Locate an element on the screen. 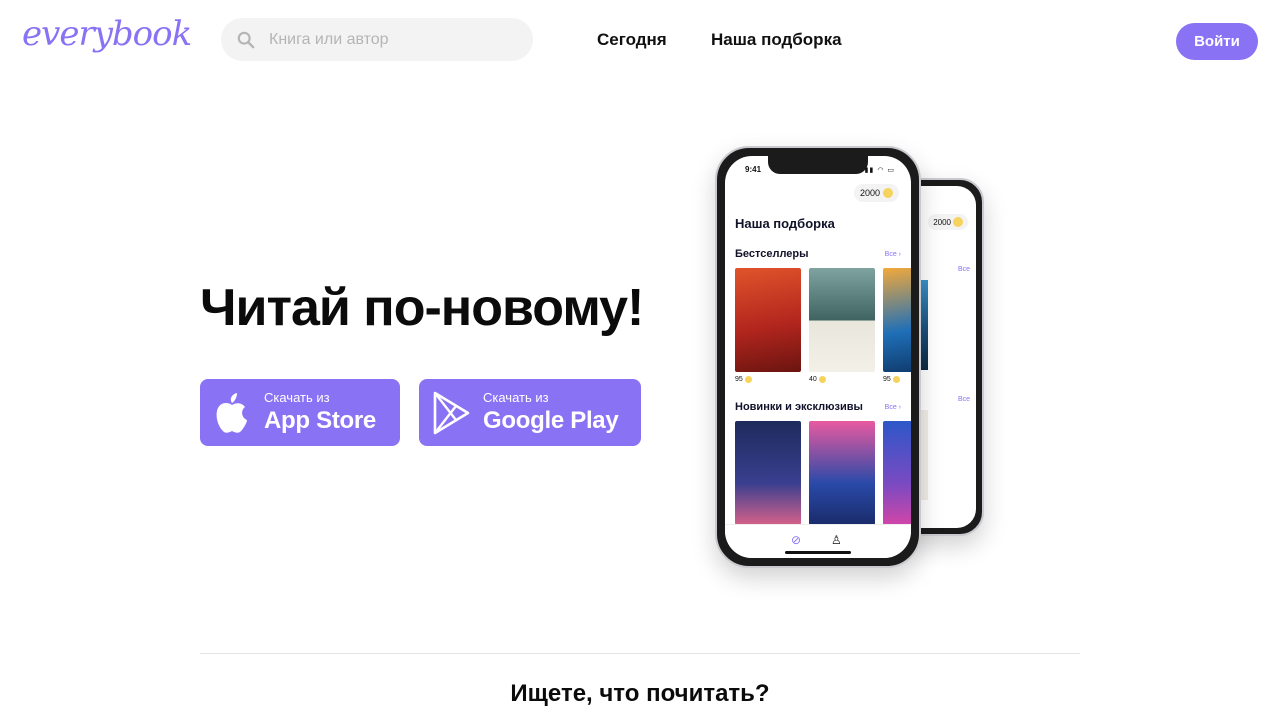 Image resolution: width=1280 pixels, height=720 pixels. back-see-all-1: Все is located at coordinates (963, 269).